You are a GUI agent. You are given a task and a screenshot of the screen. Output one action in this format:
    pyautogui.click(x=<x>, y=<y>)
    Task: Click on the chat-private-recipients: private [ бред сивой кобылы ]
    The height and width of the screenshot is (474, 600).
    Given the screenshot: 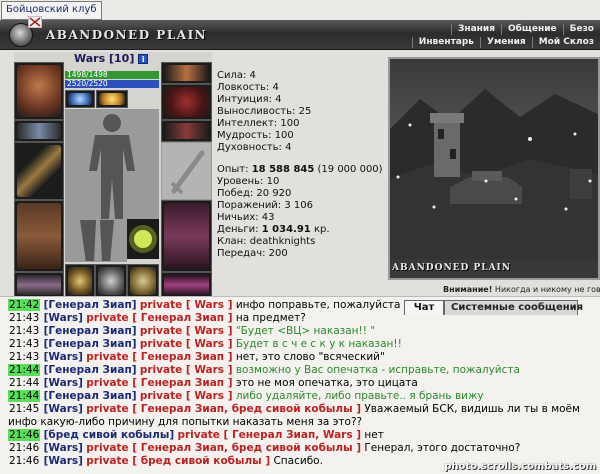 What is the action you would take?
    pyautogui.click(x=178, y=461)
    